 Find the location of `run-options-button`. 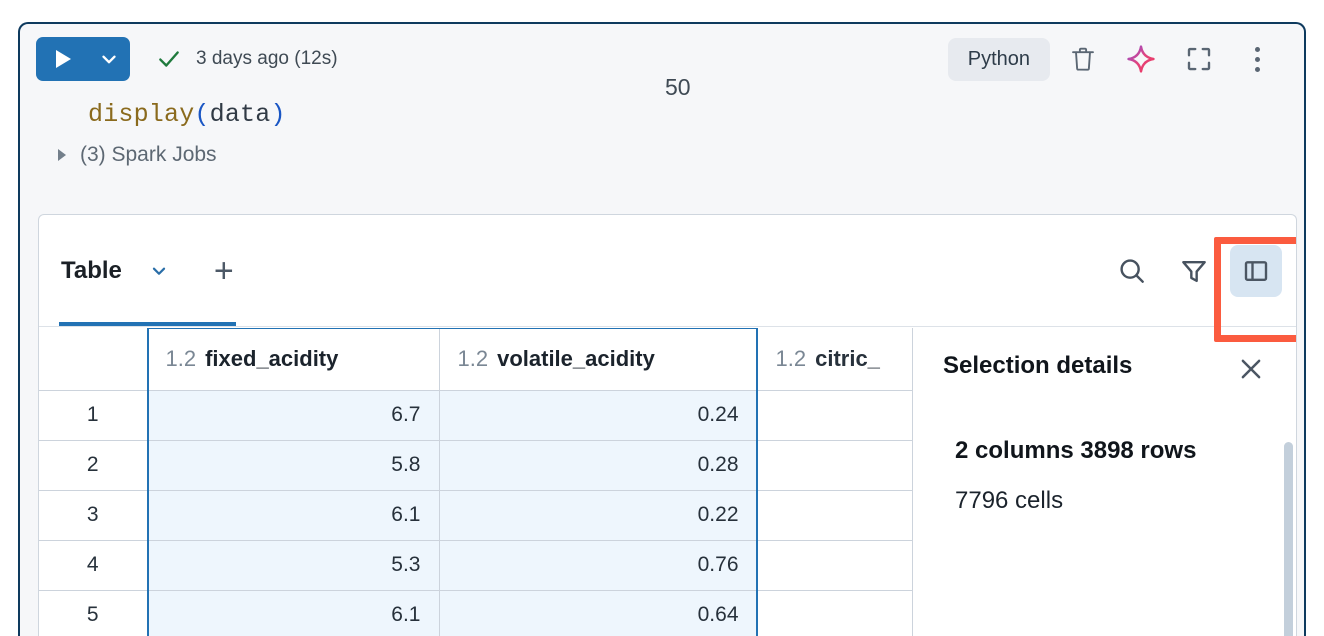

run-options-button is located at coordinates (109, 59).